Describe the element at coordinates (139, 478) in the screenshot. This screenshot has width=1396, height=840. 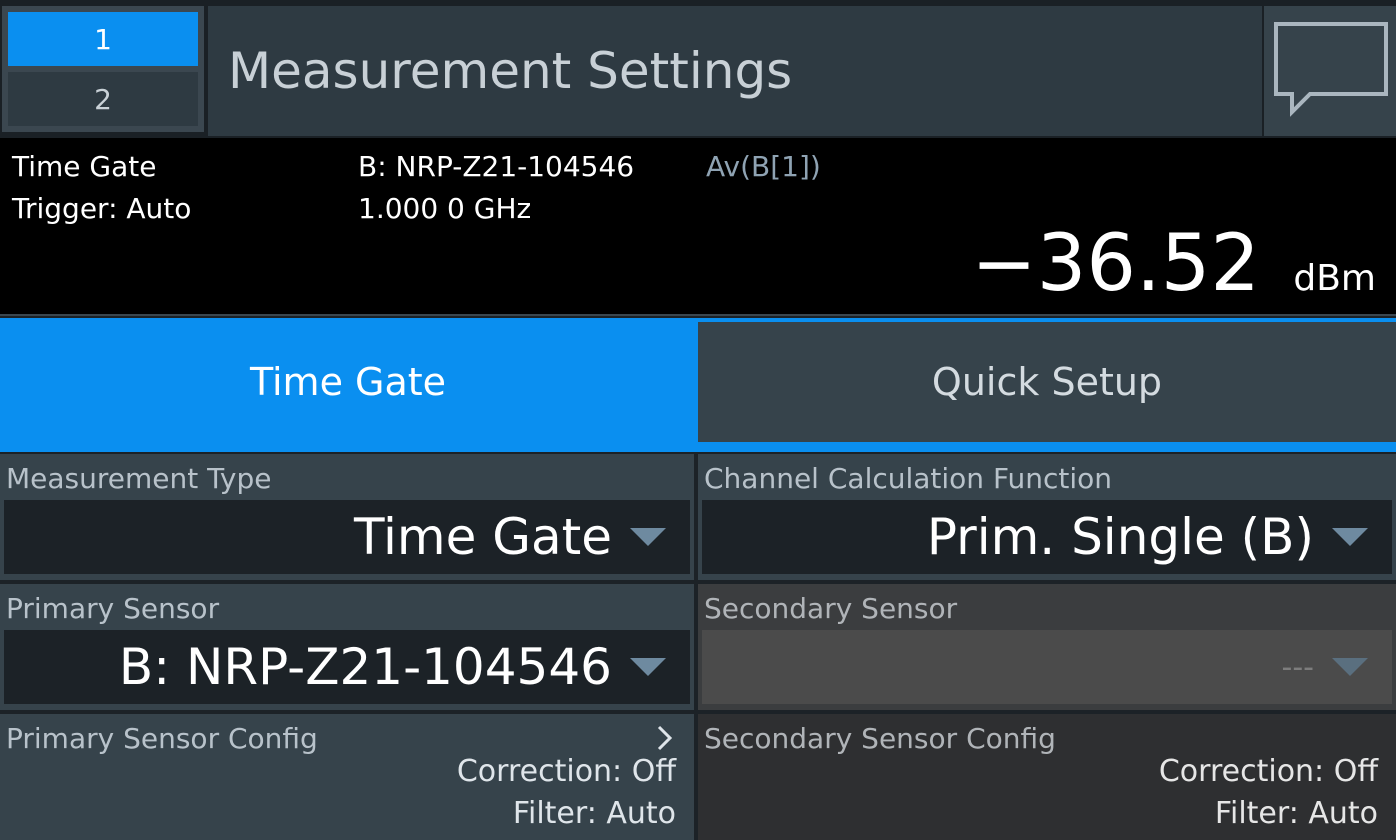
I see `measurement-type-label: Measurement Type` at that location.